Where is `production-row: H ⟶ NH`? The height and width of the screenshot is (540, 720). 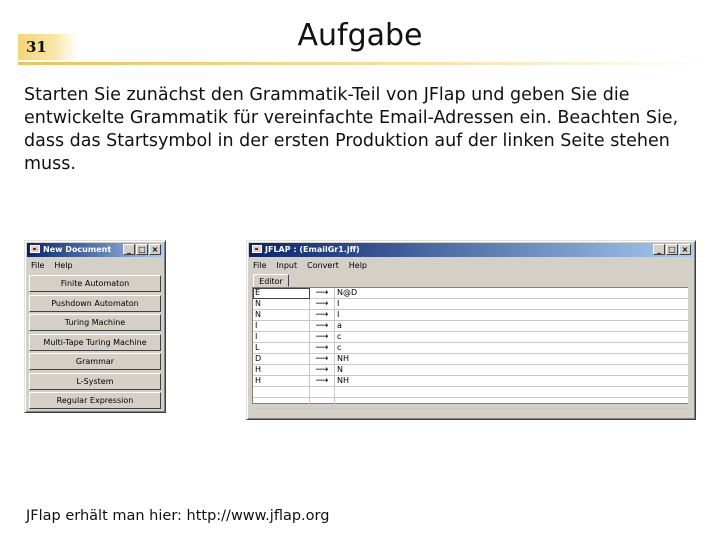
production-row: H ⟶ NH is located at coordinates (471, 381).